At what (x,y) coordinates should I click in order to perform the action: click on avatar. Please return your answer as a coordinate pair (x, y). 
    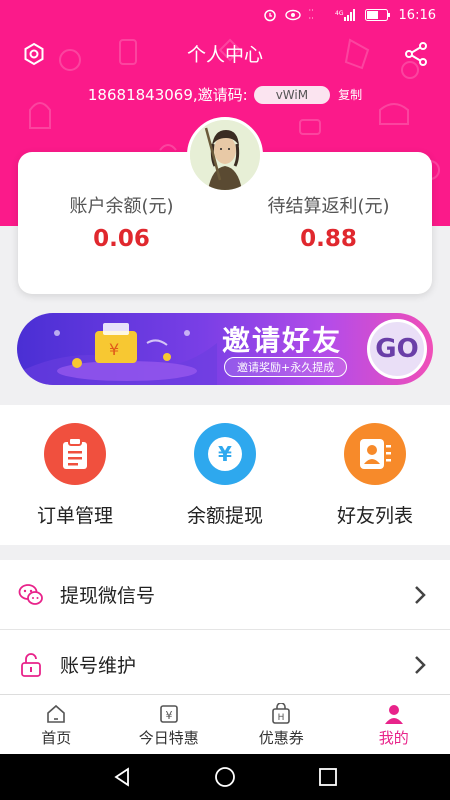
    Looking at the image, I should click on (225, 155).